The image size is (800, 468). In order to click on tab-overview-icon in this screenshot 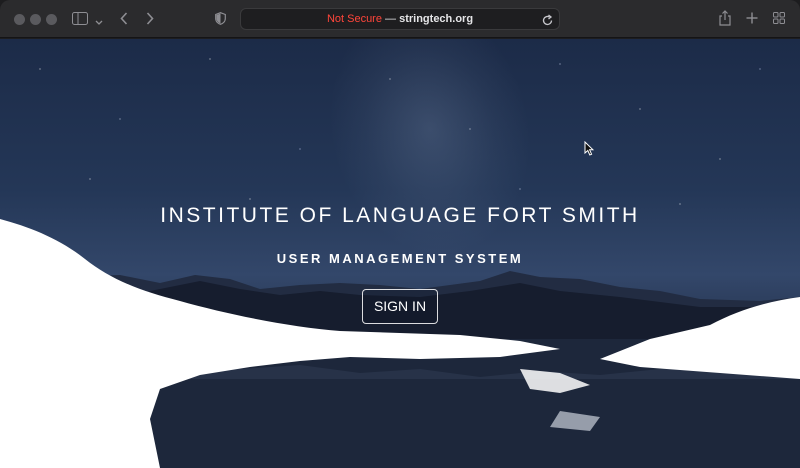, I will do `click(779, 19)`.